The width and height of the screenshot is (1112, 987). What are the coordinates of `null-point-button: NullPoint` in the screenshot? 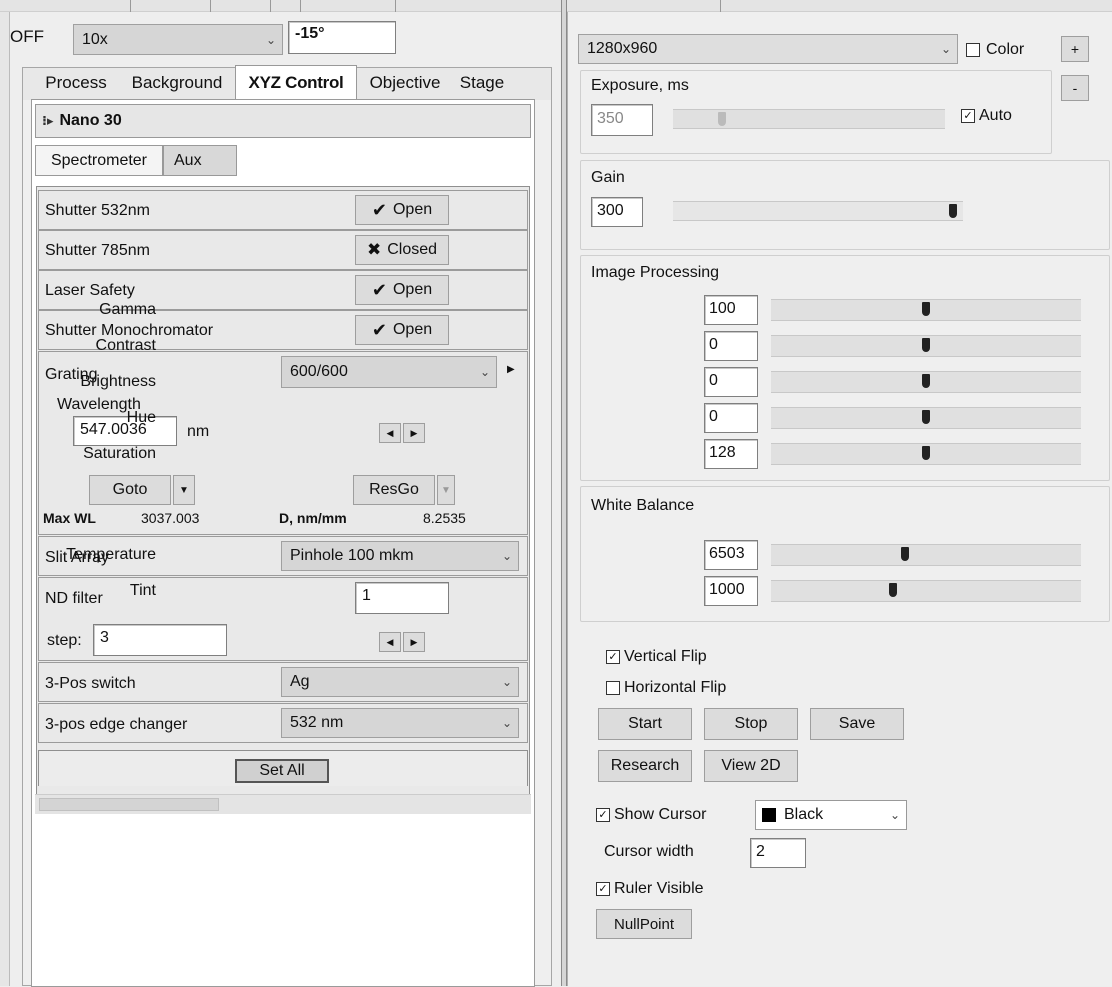 It's located at (644, 924).